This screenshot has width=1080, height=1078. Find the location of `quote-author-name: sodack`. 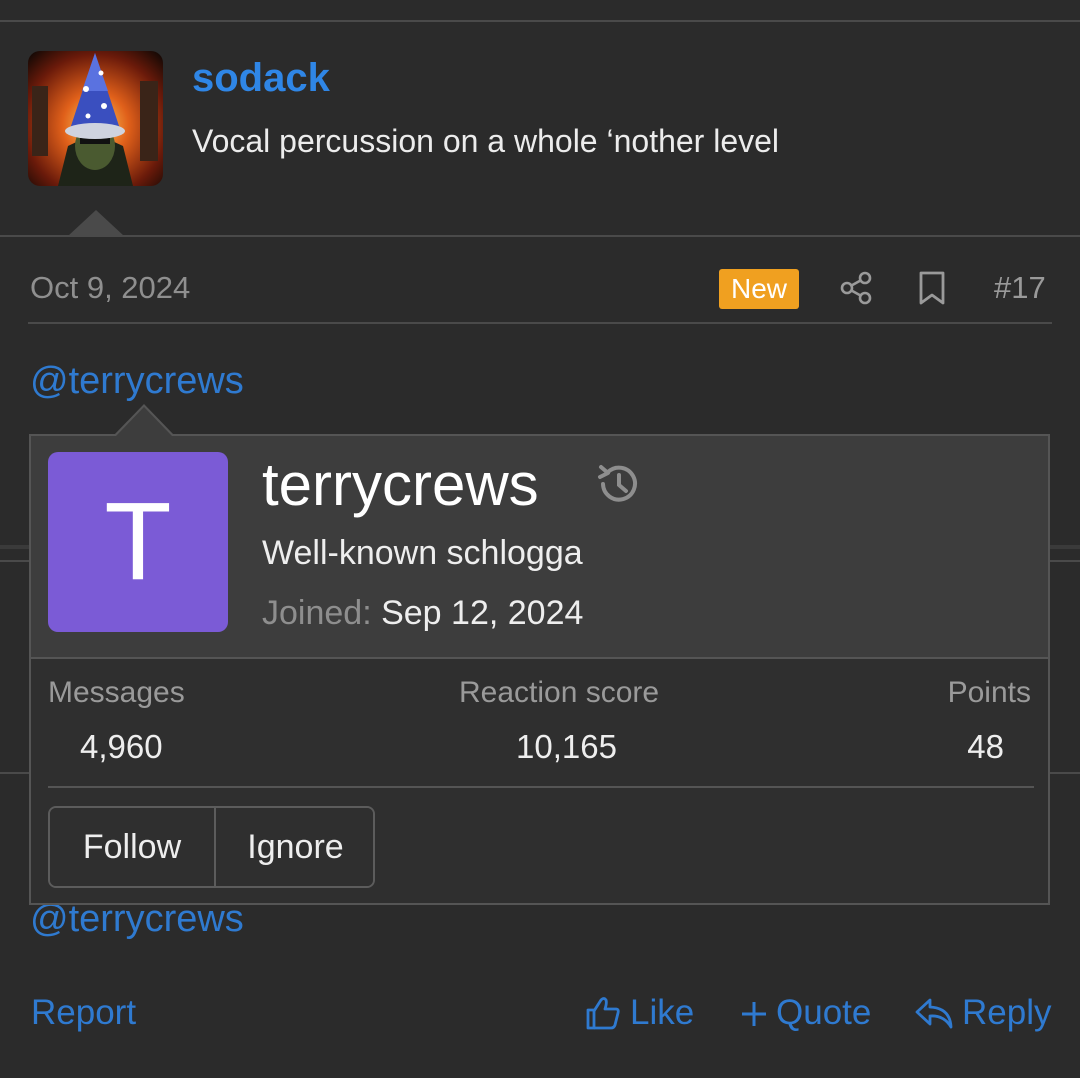

quote-author-name: sodack is located at coordinates (261, 78).